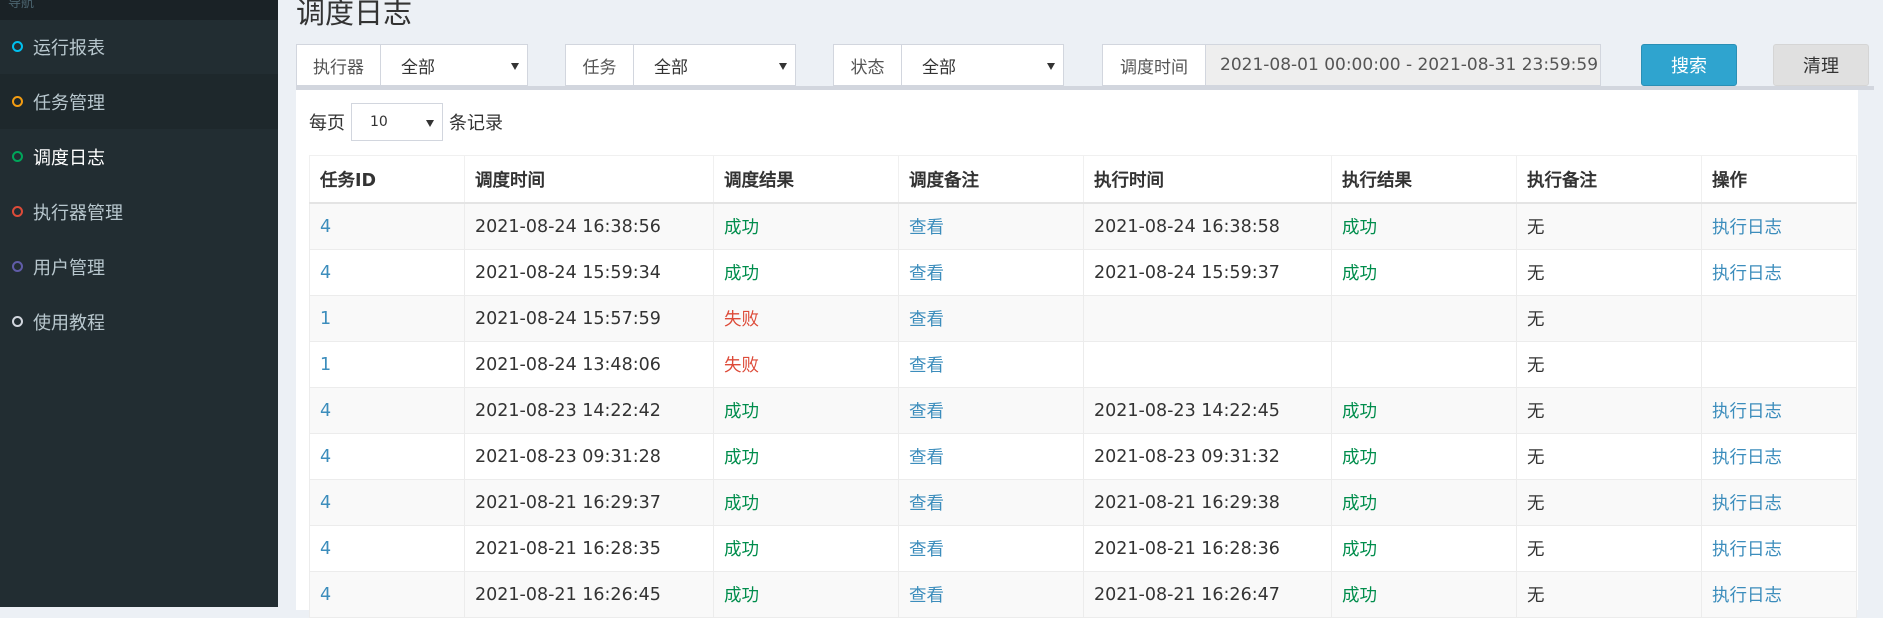  I want to click on sidebar-item-label: 执行器管理, so click(78, 213).